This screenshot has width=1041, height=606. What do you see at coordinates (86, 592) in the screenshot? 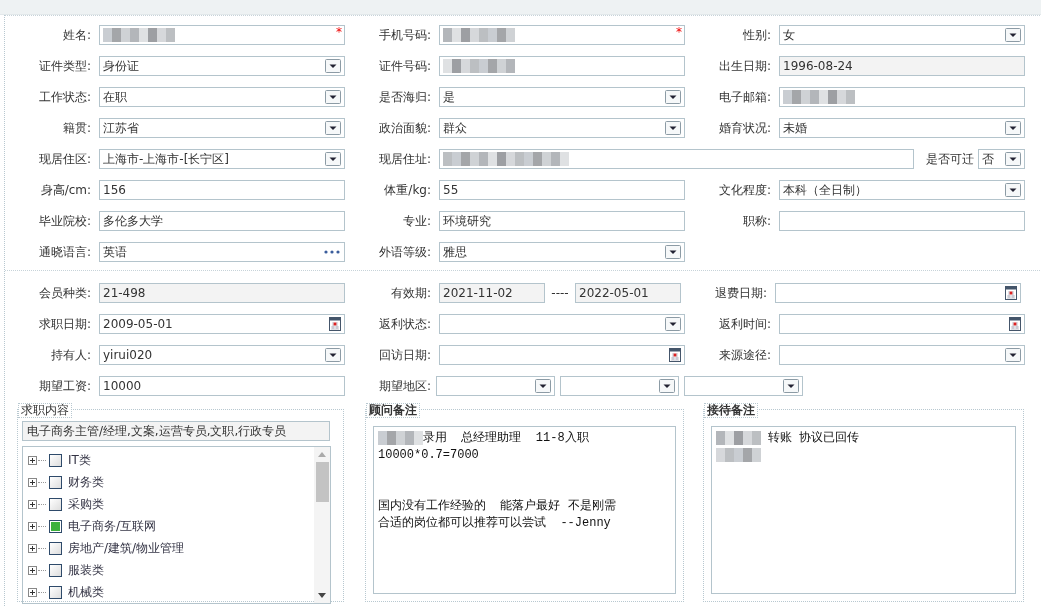
I see `category-label: 机械类` at bounding box center [86, 592].